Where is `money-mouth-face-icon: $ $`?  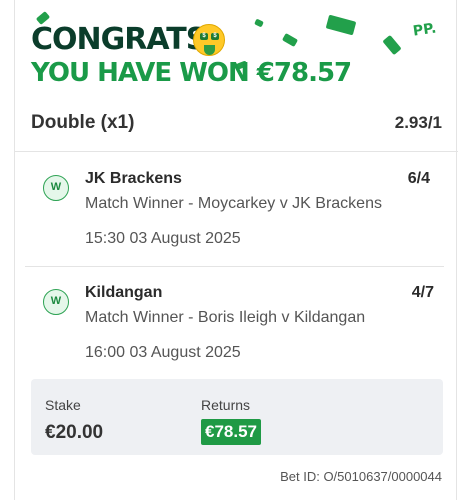 money-mouth-face-icon: $ $ is located at coordinates (209, 40).